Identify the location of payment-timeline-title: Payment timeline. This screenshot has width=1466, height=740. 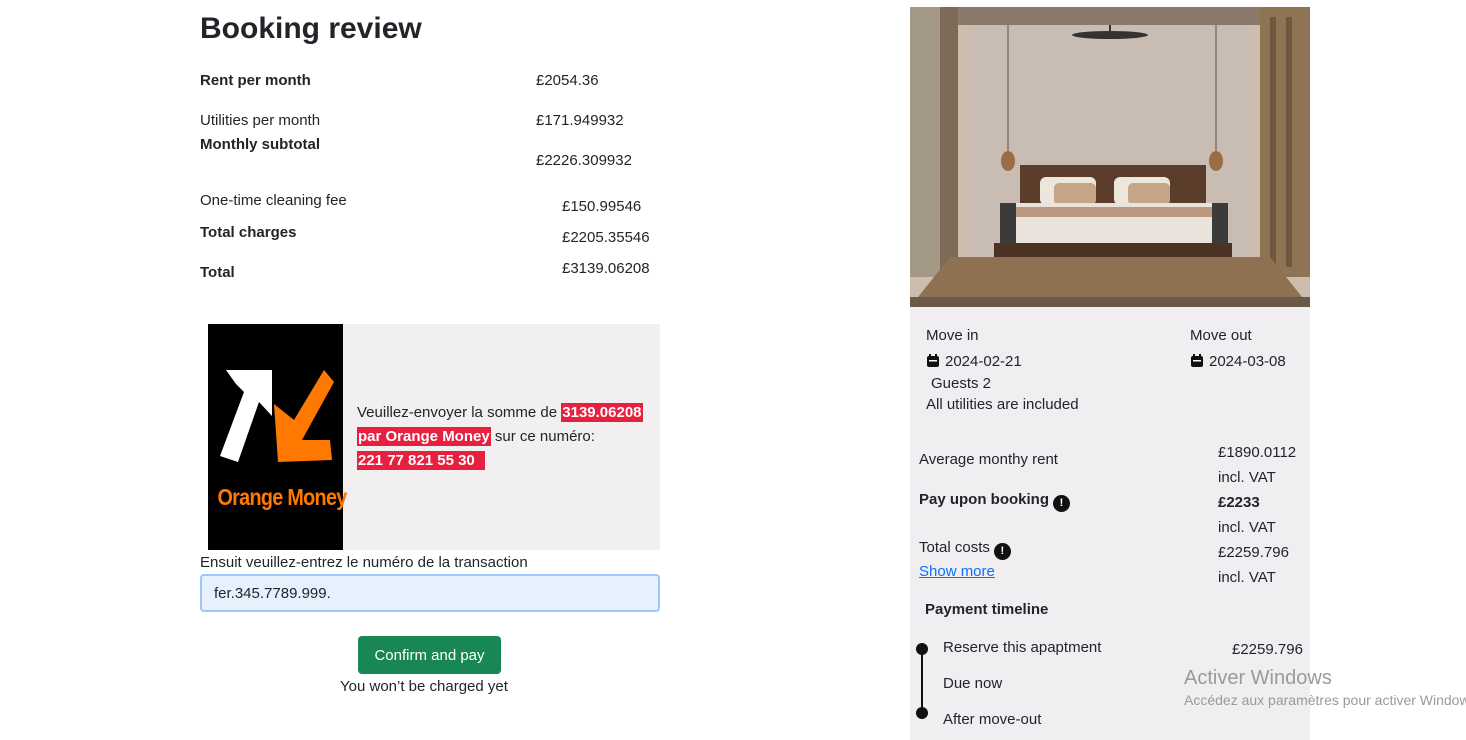
(987, 609).